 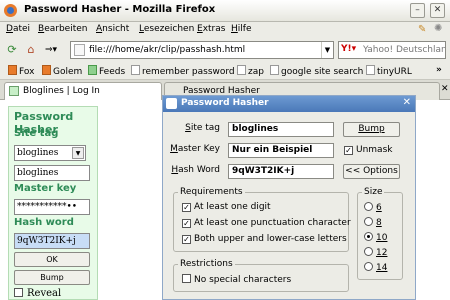 What do you see at coordinates (52, 241) in the screenshot?
I see `hash-word-input: 9qW3T2IK+j` at bounding box center [52, 241].